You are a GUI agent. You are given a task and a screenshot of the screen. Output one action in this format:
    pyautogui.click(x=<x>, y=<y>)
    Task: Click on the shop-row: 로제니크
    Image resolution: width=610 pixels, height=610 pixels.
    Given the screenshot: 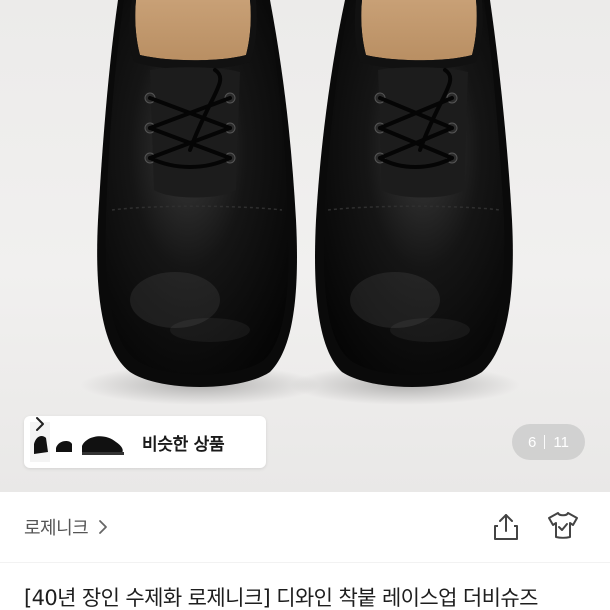 What is the action you would take?
    pyautogui.click(x=305, y=527)
    